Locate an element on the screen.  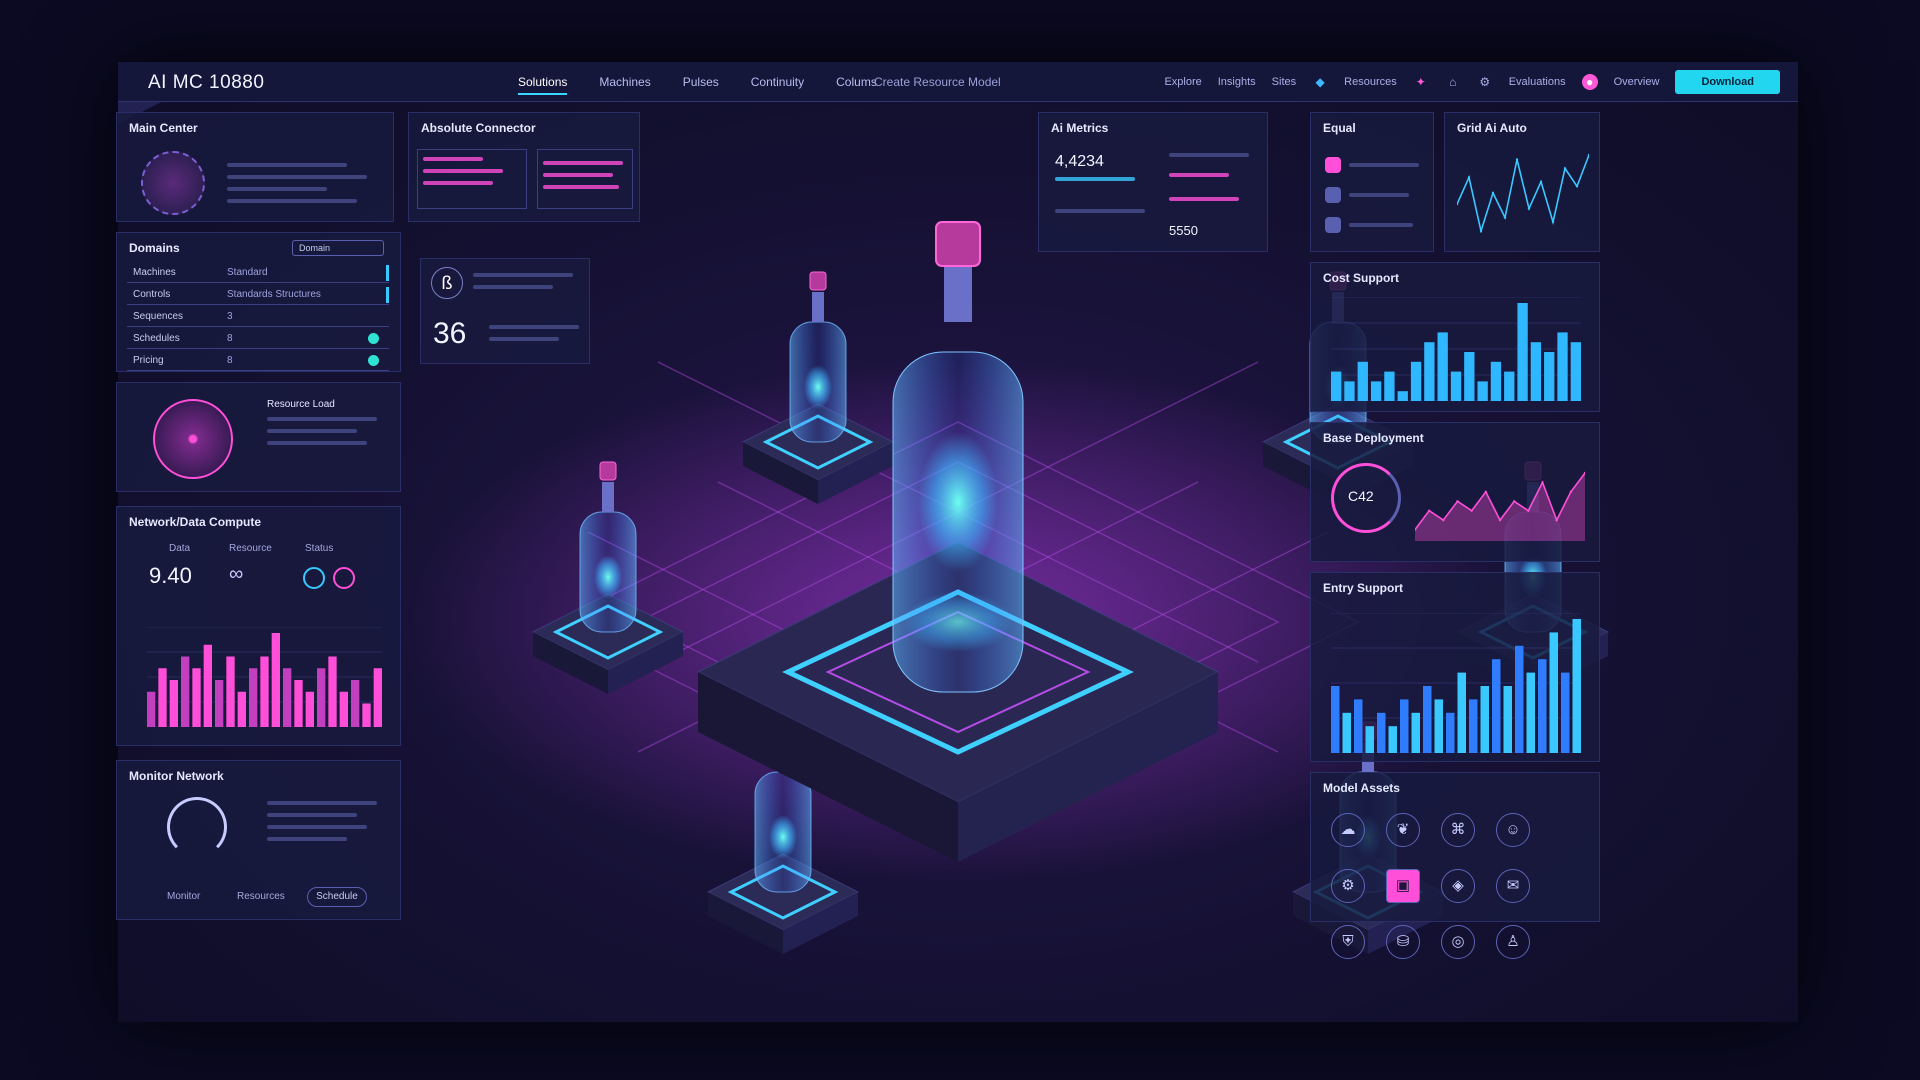
database-icon: ⛁ is located at coordinates (1403, 942).